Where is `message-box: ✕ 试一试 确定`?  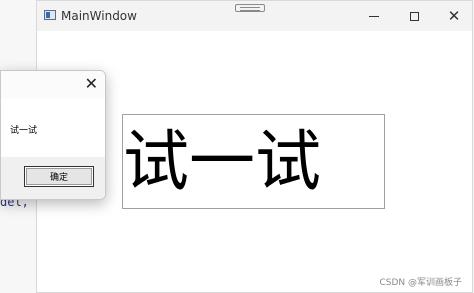 message-box: ✕ 试一试 确定 is located at coordinates (53, 135).